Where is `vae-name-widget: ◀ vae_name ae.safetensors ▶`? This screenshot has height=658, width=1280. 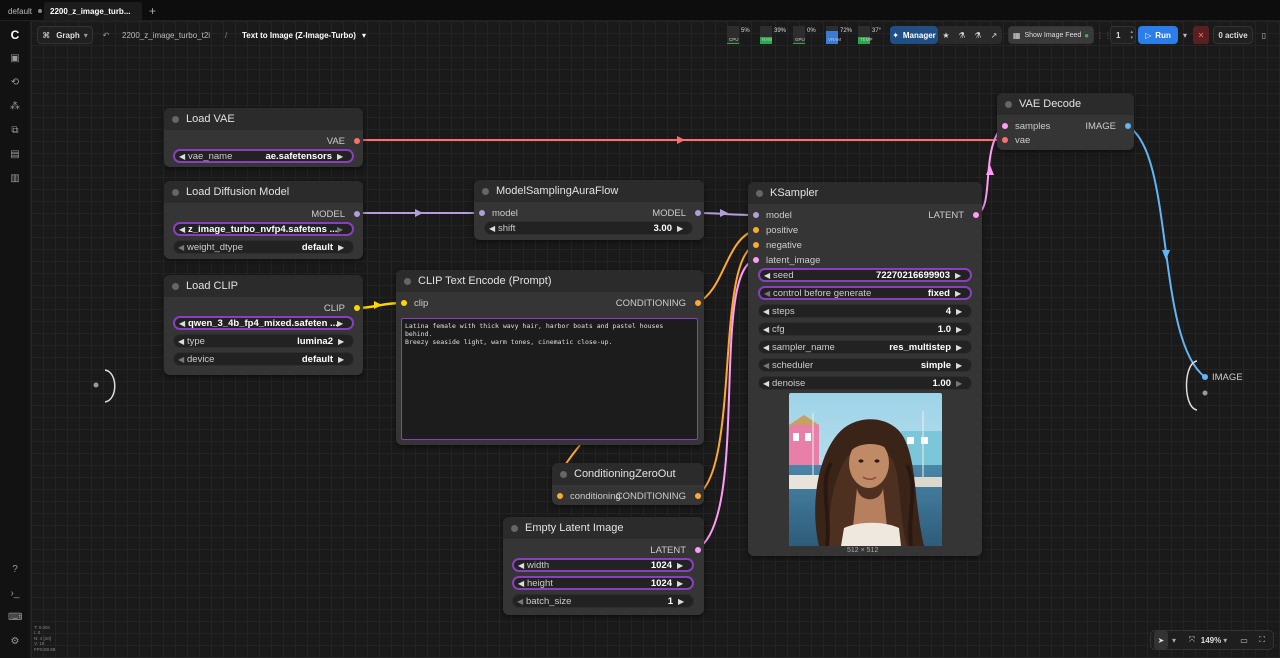 vae-name-widget: ◀ vae_name ae.safetensors ▶ is located at coordinates (263, 156).